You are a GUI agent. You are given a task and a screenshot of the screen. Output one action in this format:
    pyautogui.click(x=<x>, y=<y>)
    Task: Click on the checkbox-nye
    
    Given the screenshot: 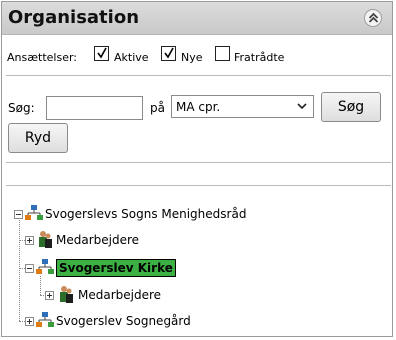 What is the action you would take?
    pyautogui.click(x=168, y=53)
    